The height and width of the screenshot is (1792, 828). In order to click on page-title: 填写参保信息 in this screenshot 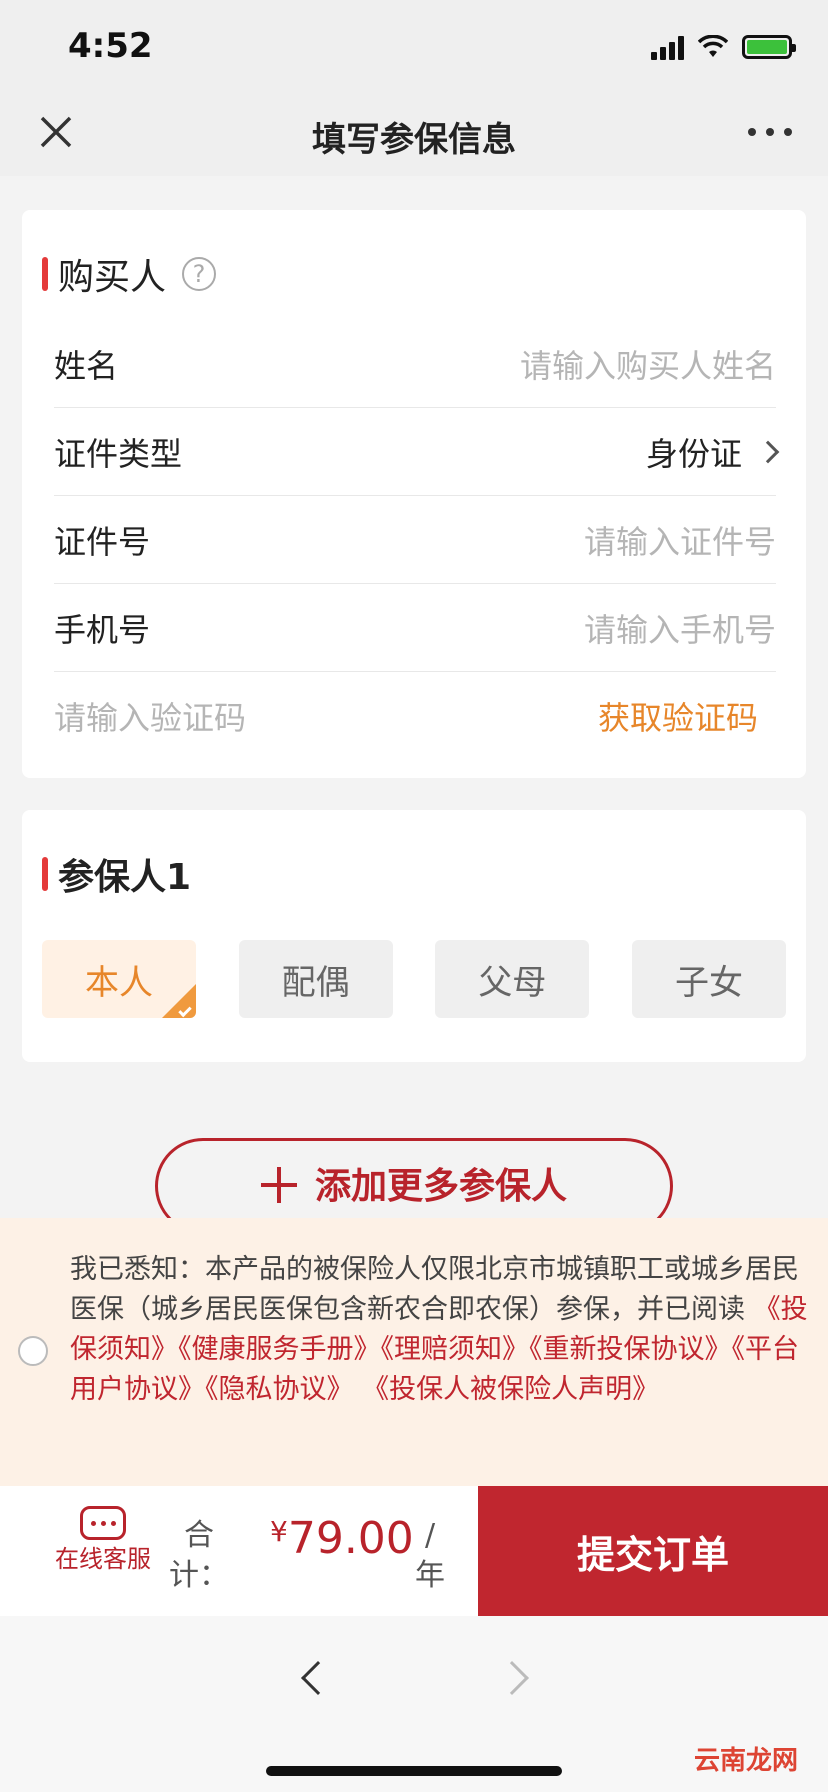, I will do `click(414, 140)`.